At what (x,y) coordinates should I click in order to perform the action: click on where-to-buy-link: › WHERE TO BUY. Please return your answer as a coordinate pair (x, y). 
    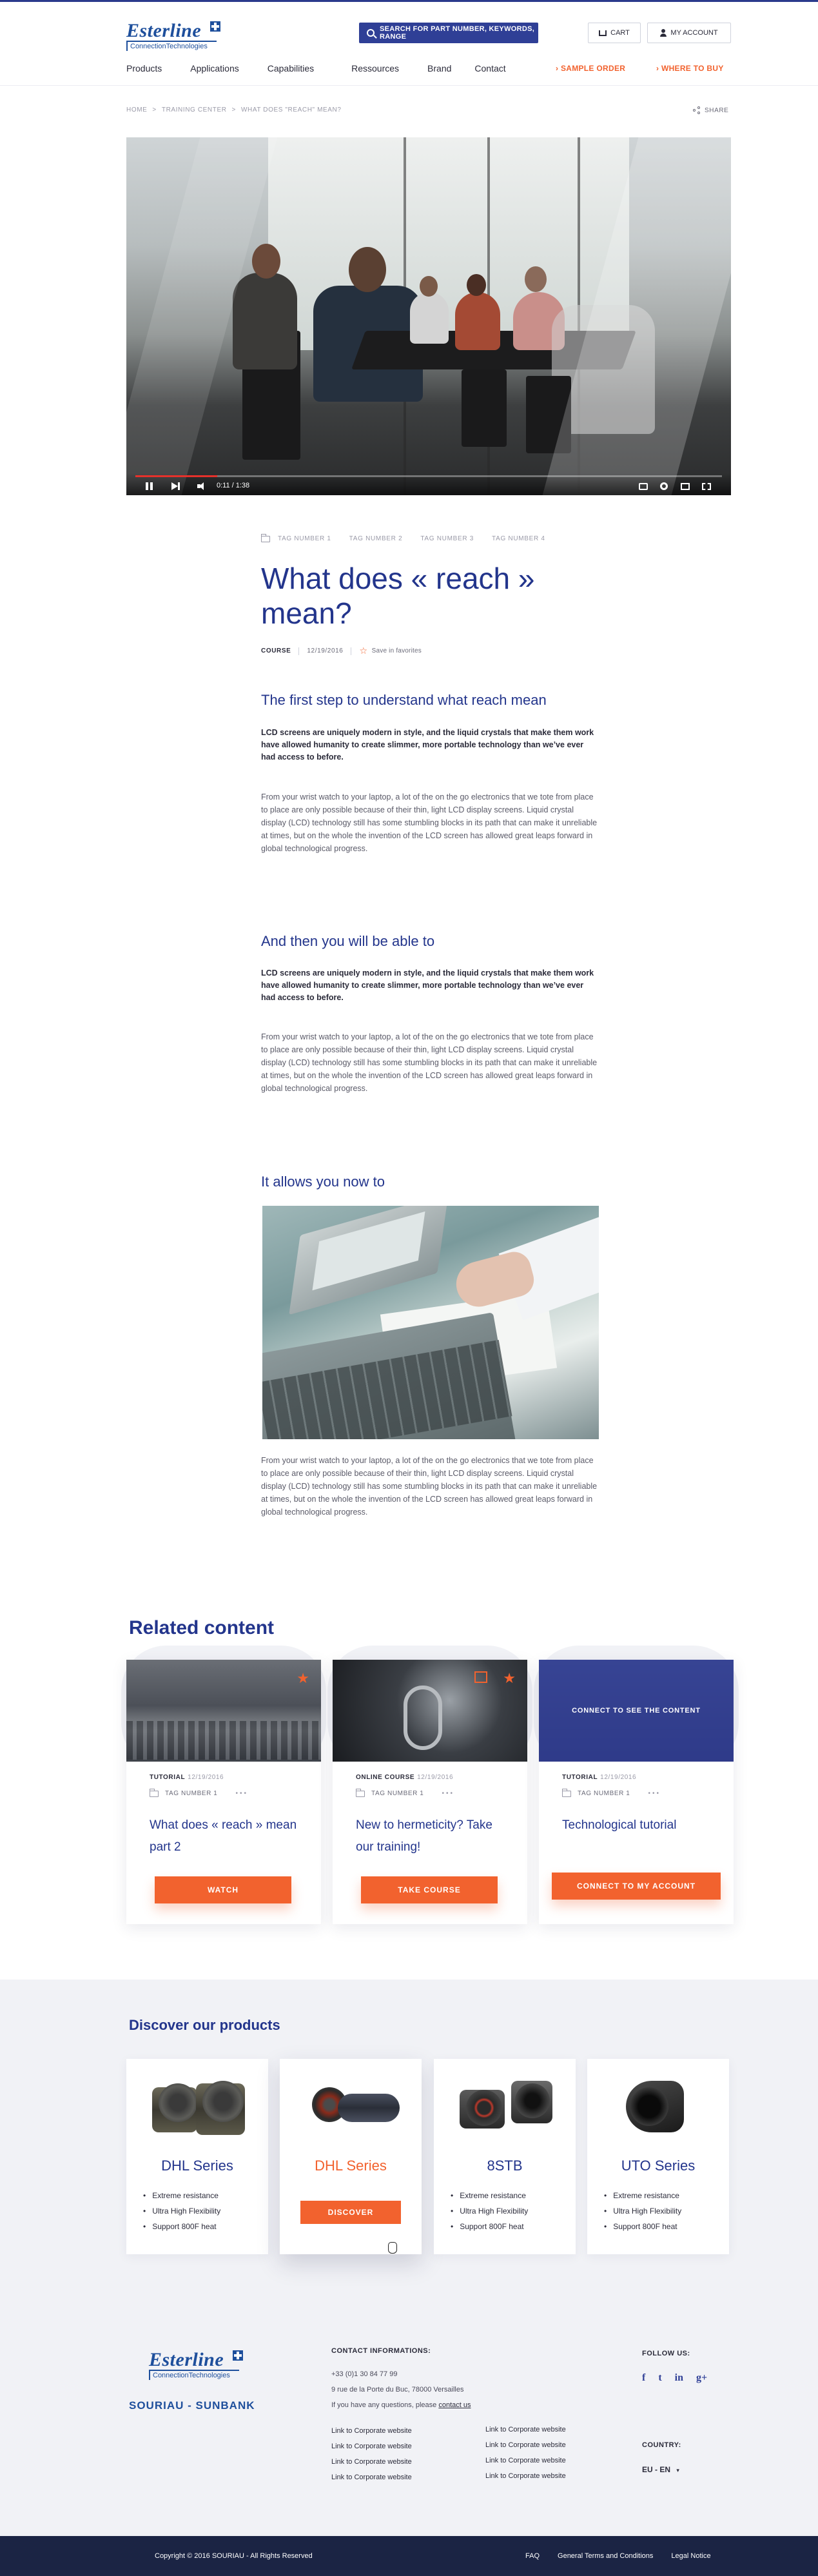
    Looking at the image, I should click on (690, 68).